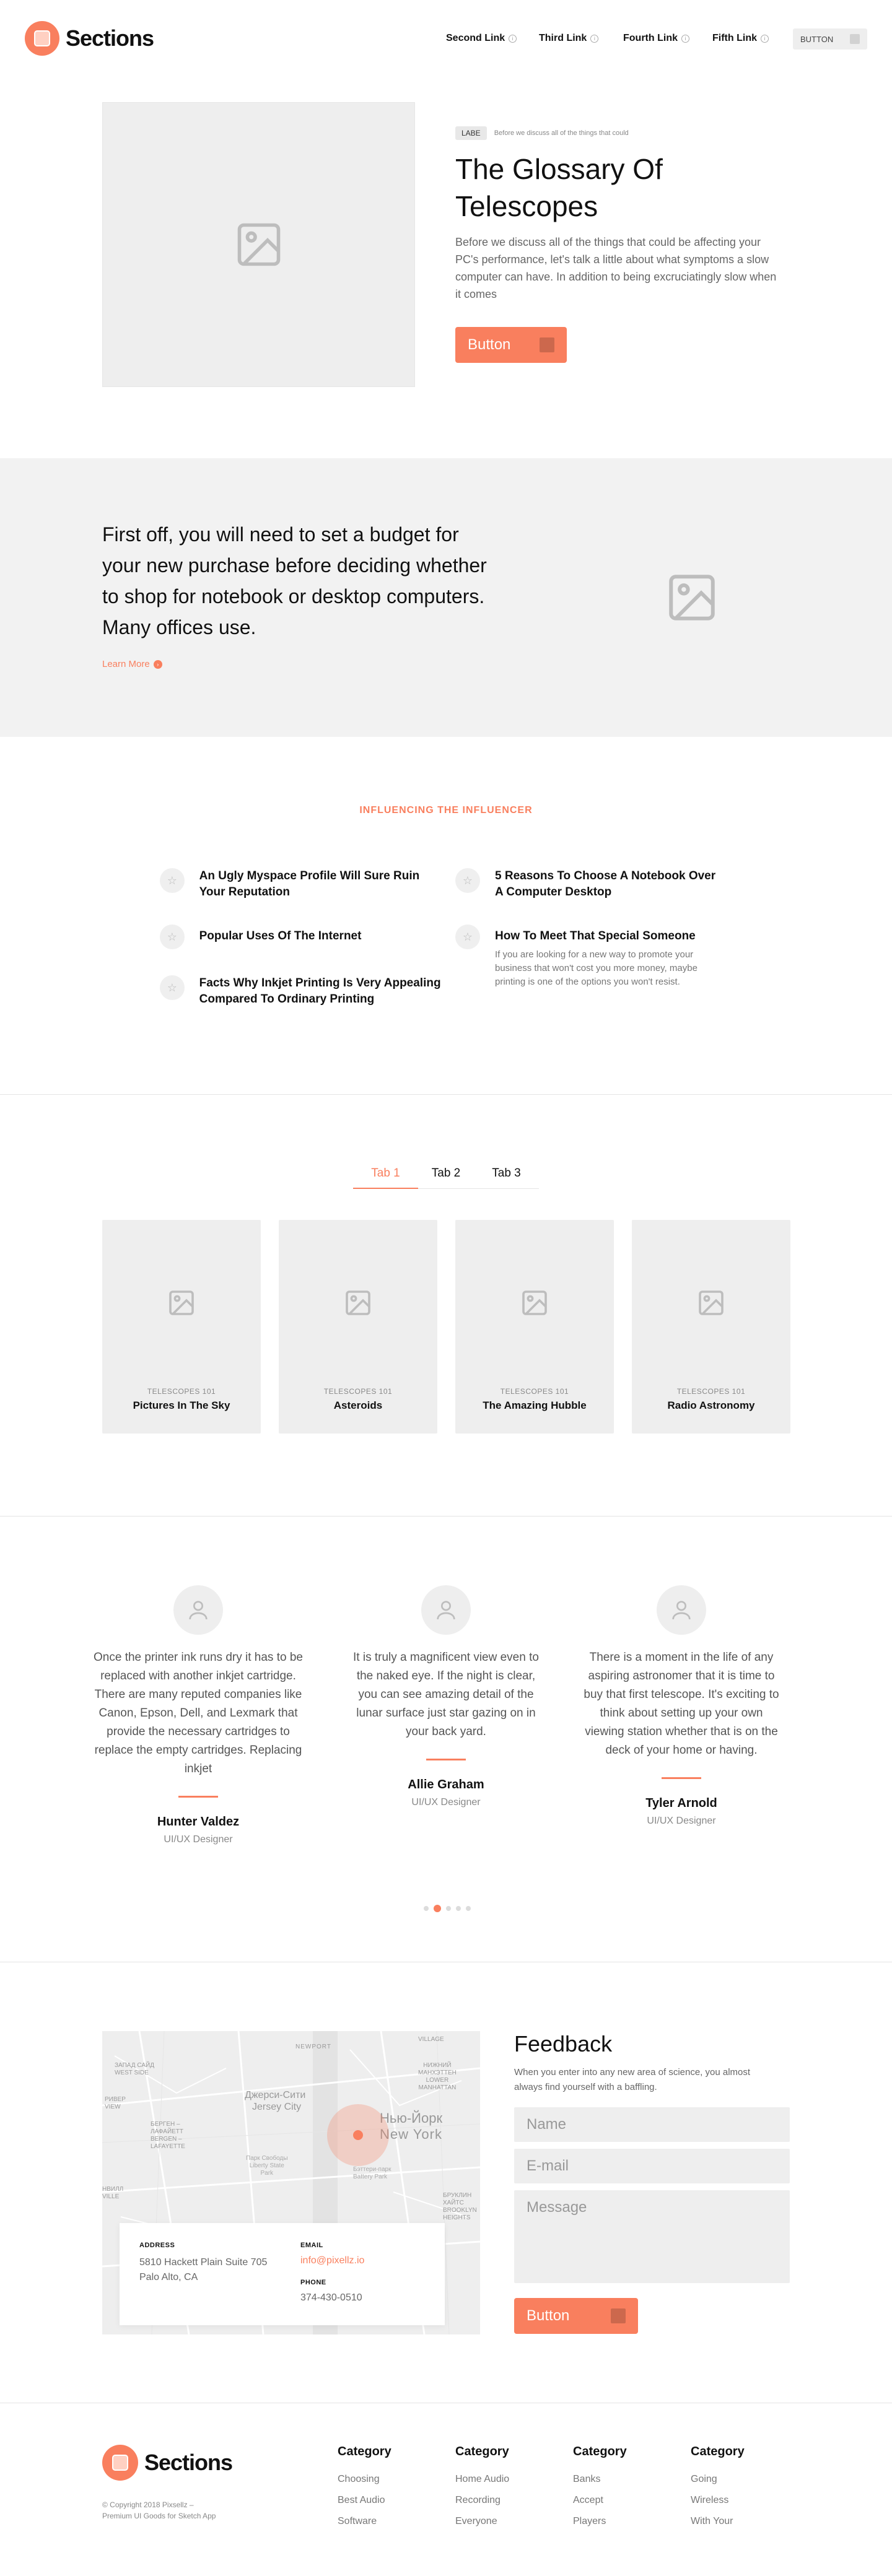  Describe the element at coordinates (313, 2282) in the screenshot. I see `phone-label: PHONE` at that location.